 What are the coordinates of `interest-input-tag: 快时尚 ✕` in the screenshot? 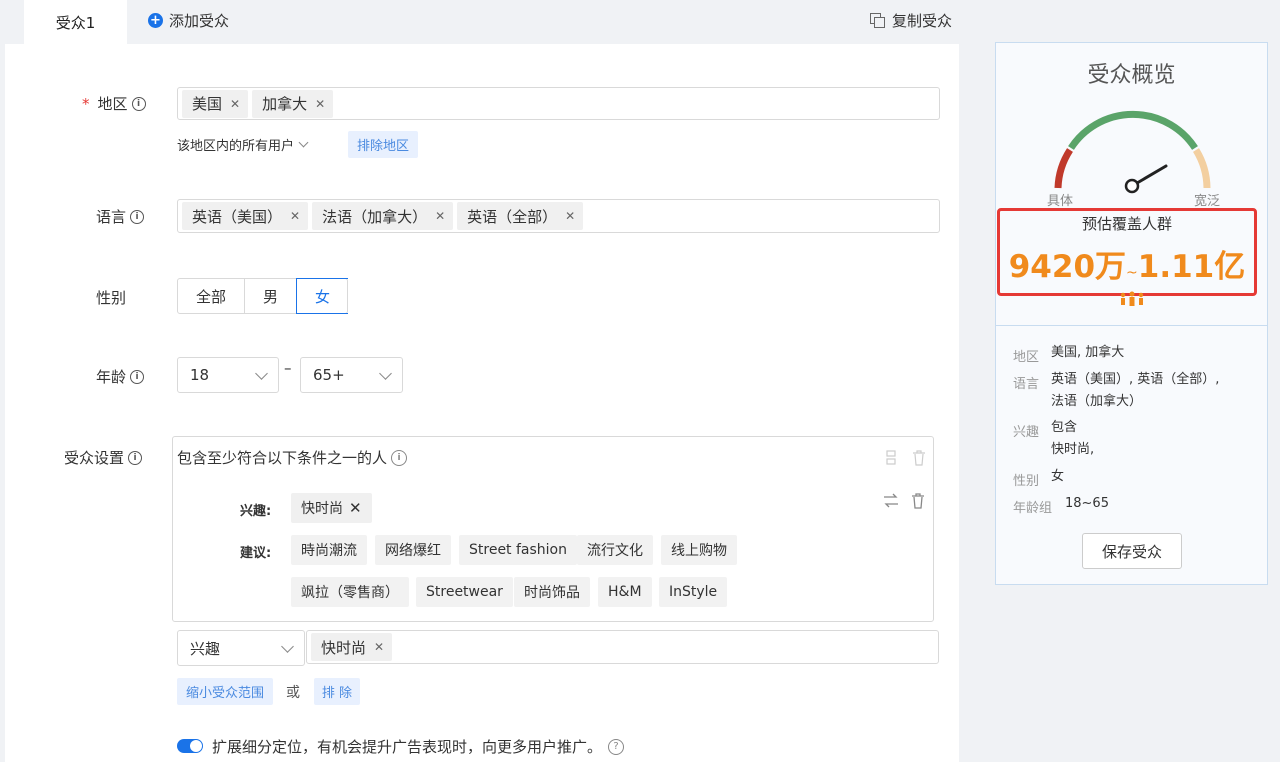 It's located at (352, 647).